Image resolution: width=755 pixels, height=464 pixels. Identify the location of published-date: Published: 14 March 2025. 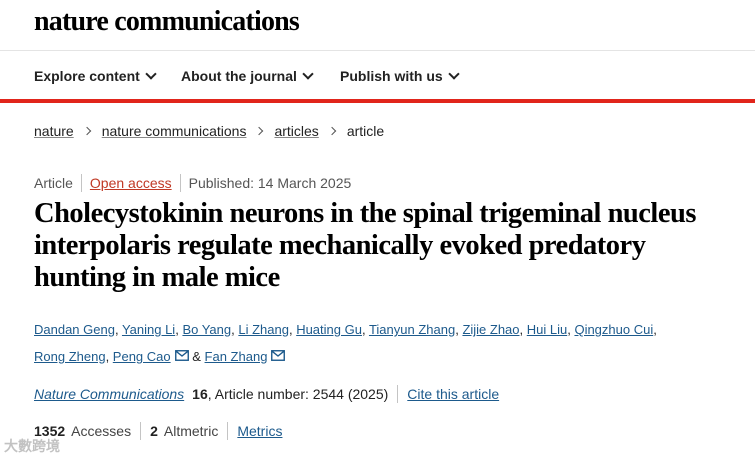
(270, 183).